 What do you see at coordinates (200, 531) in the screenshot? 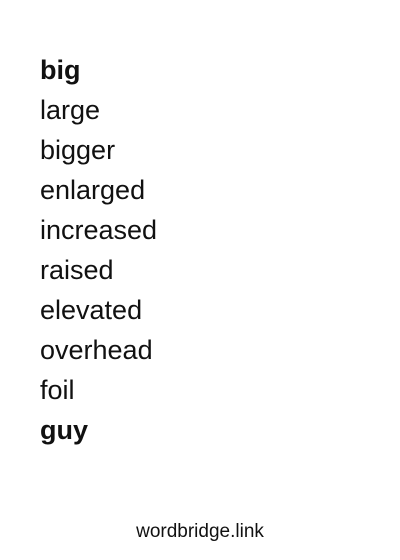
I see `site-footer: wordbridge.link` at bounding box center [200, 531].